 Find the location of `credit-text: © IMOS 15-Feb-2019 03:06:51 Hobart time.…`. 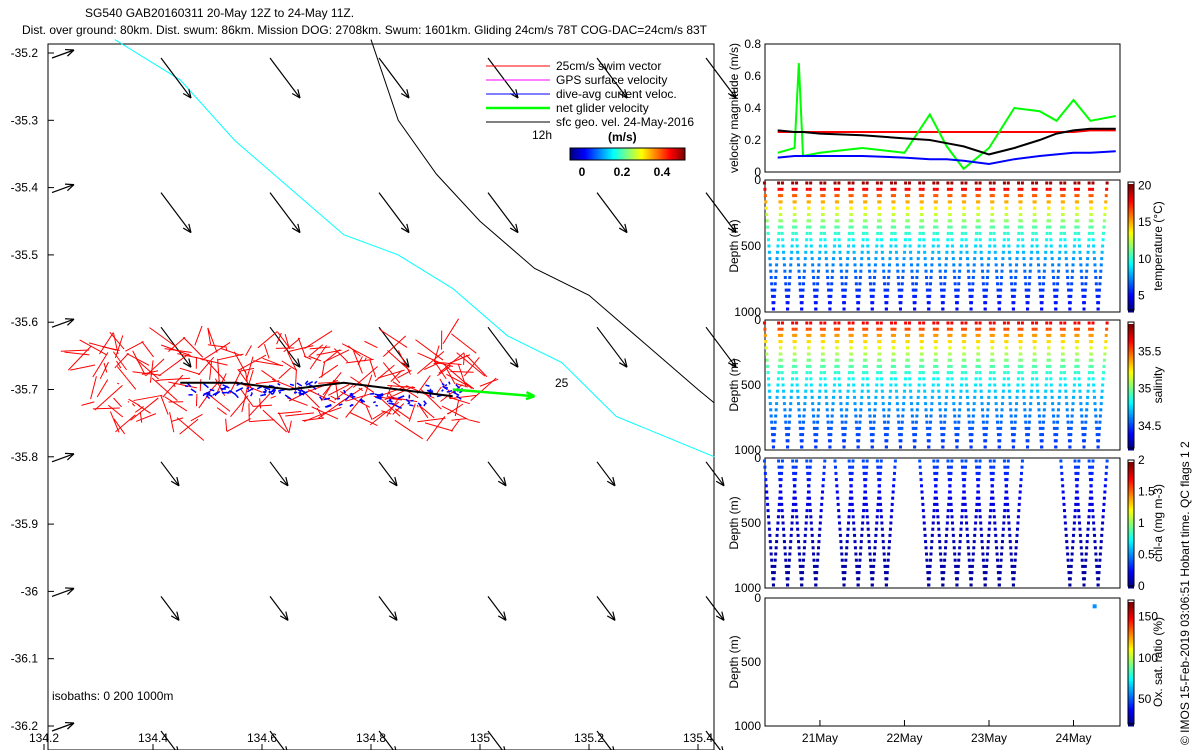

credit-text: © IMOS 15-Feb-2019 03:06:51 Hobart time.… is located at coordinates (1185, 593).